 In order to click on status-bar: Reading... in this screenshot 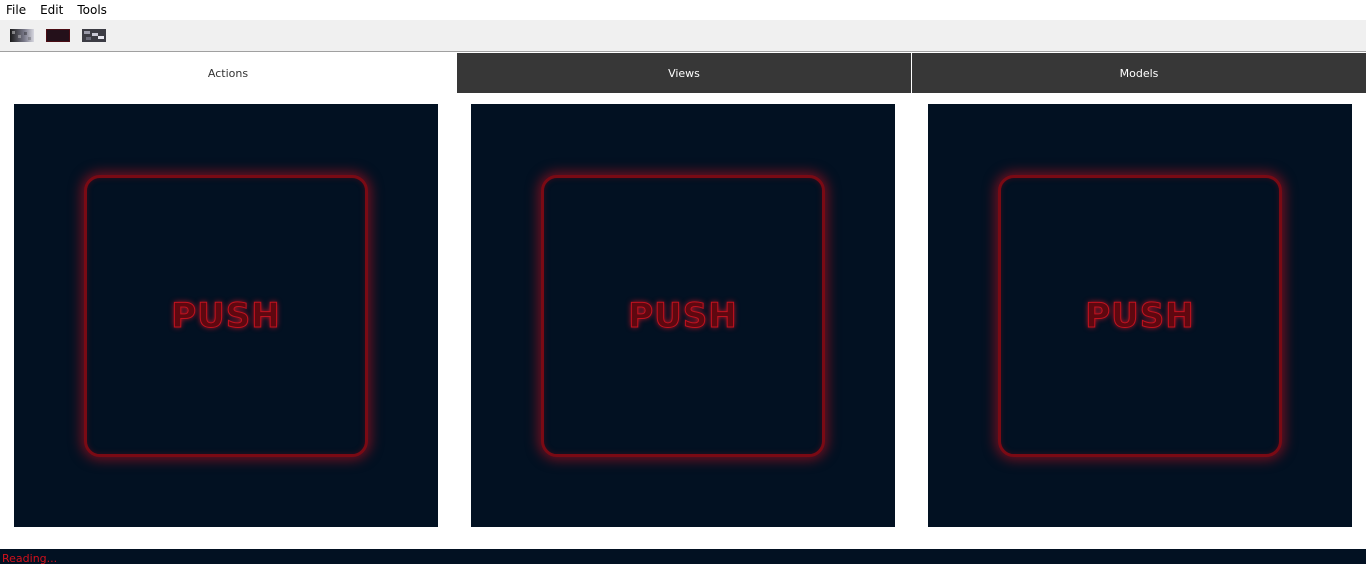, I will do `click(683, 556)`.